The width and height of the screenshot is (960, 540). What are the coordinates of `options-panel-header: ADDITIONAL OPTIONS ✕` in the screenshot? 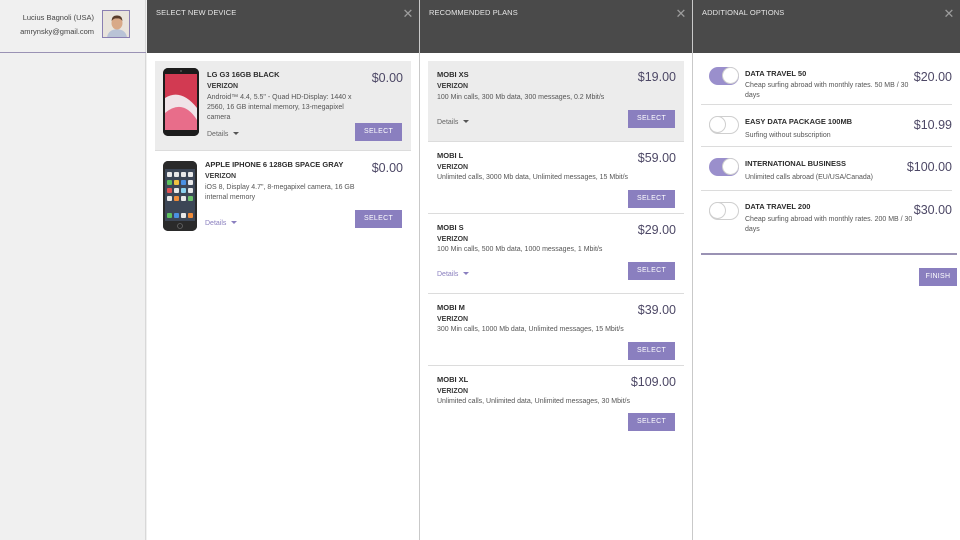 It's located at (826, 26).